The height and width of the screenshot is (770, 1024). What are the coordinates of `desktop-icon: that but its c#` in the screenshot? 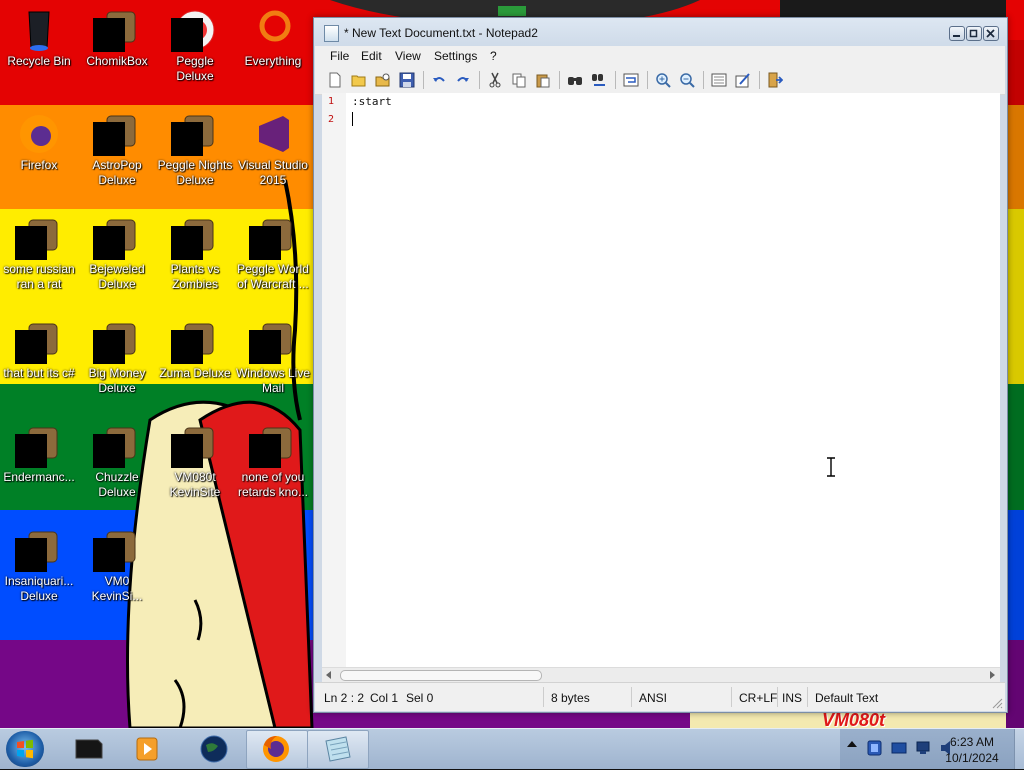 It's located at (39, 362).